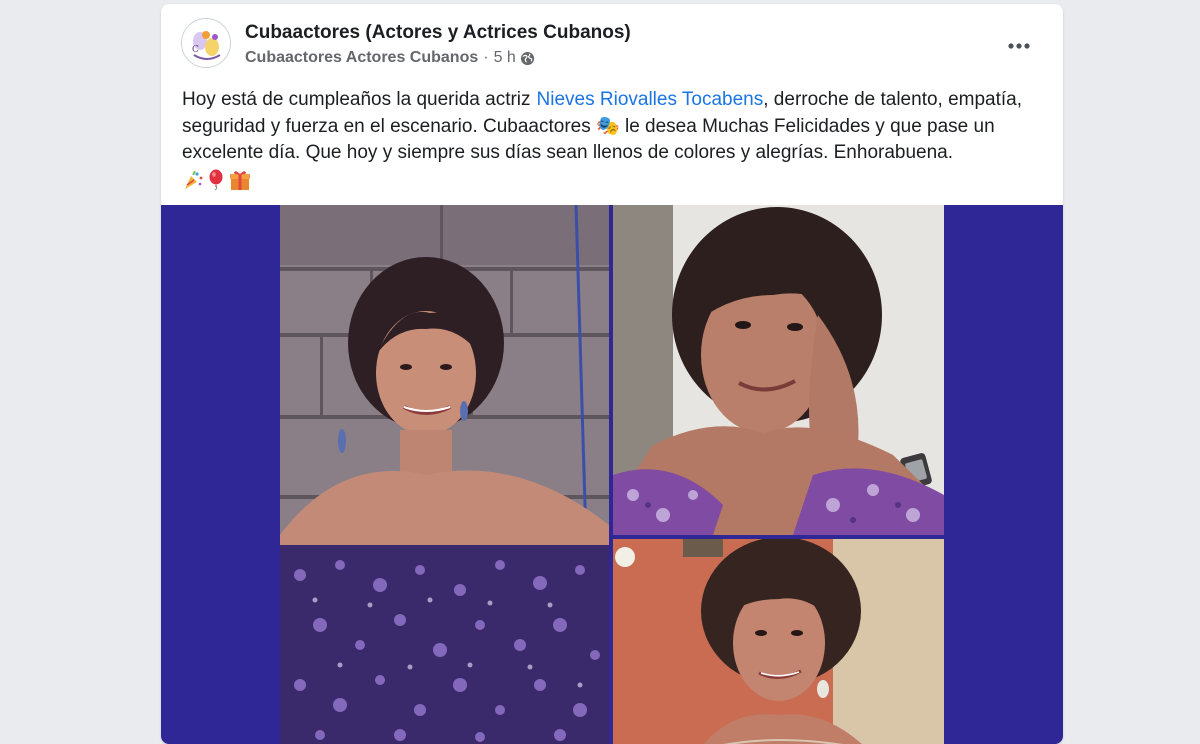 The image size is (1200, 744). I want to click on page-logo-icon: C, so click(206, 43).